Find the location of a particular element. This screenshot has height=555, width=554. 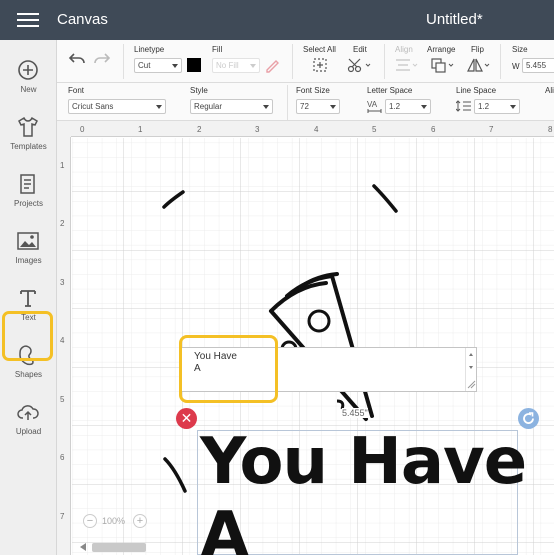

width-dimension-tag: 5.455" is located at coordinates (355, 413).